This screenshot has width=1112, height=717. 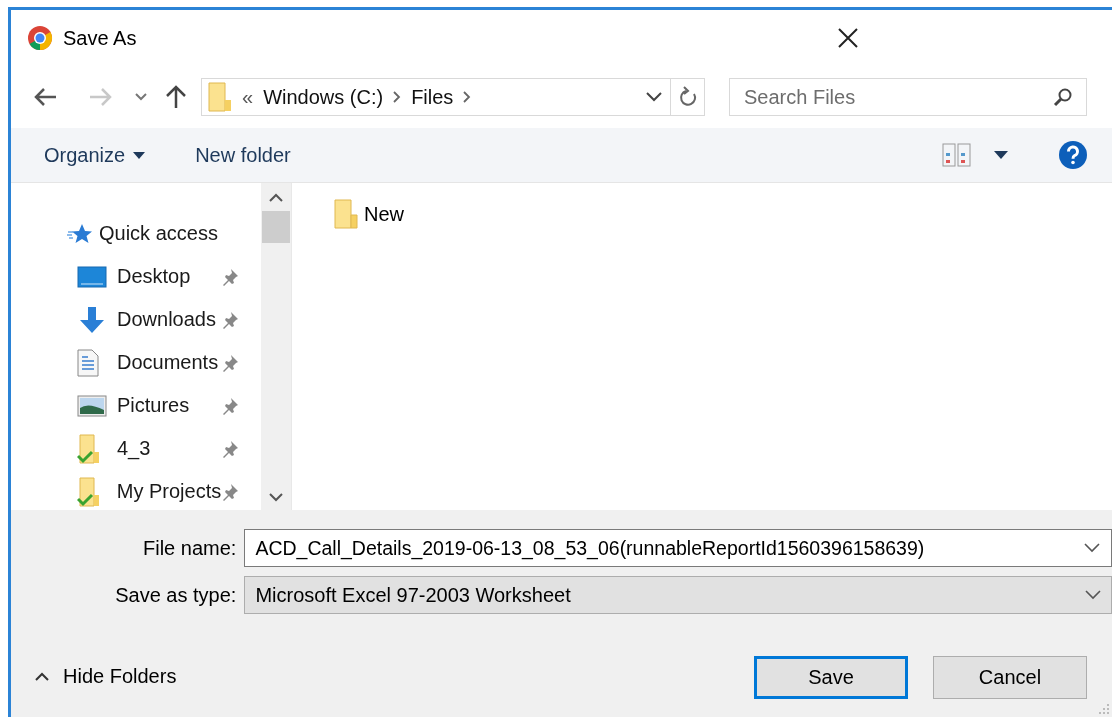 I want to click on sidebar-item: Quick access, so click(x=160, y=233).